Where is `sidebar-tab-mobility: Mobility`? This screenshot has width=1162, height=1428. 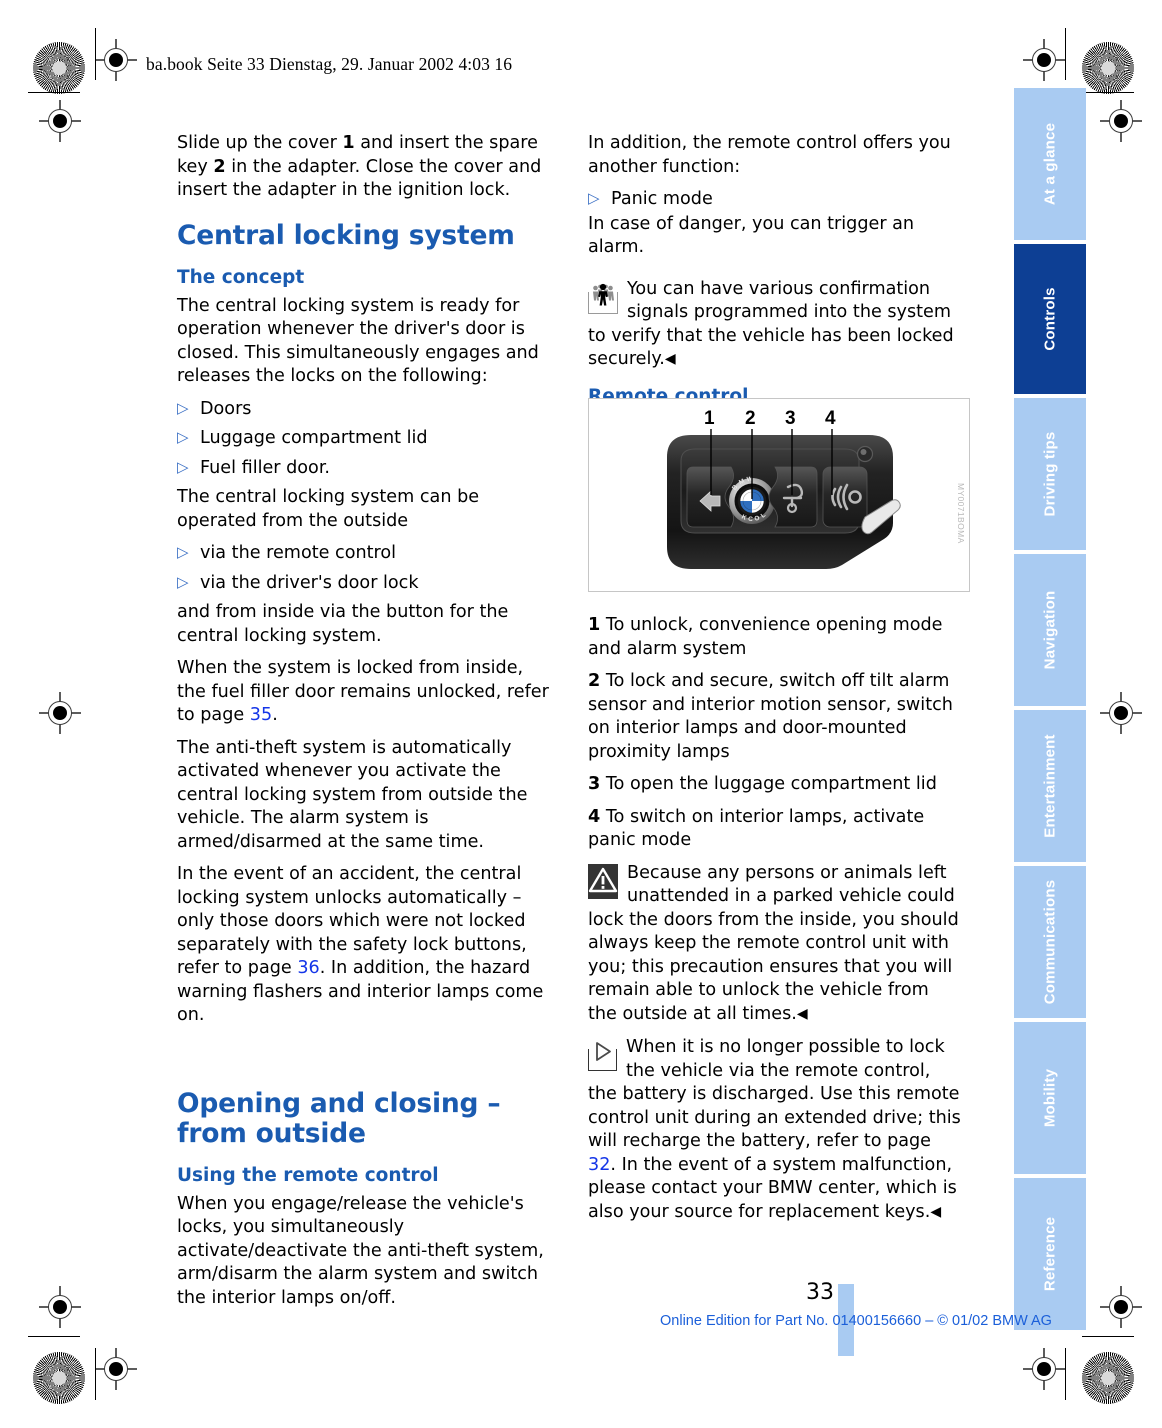
sidebar-tab-mobility: Mobility is located at coordinates (1050, 1098).